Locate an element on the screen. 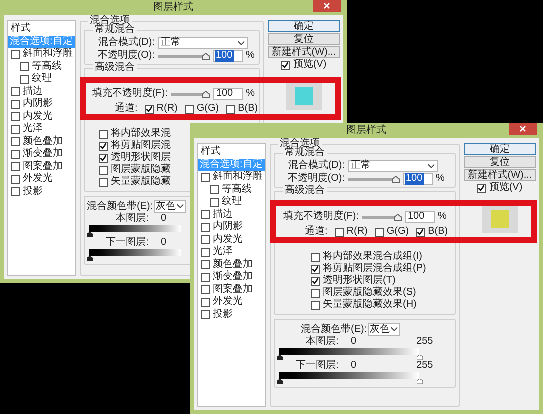 Image resolution: width=543 pixels, height=414 pixels. style-item: 纹理 is located at coordinates (41, 79).